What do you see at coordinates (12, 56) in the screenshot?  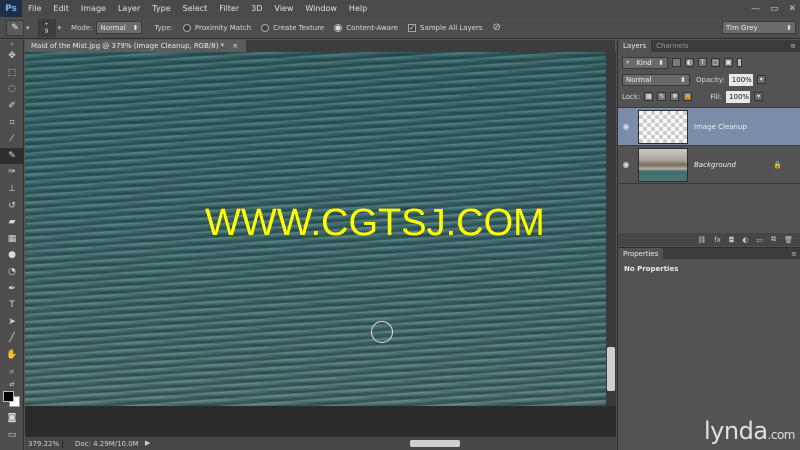 I see `move-tool-icon: ✥` at bounding box center [12, 56].